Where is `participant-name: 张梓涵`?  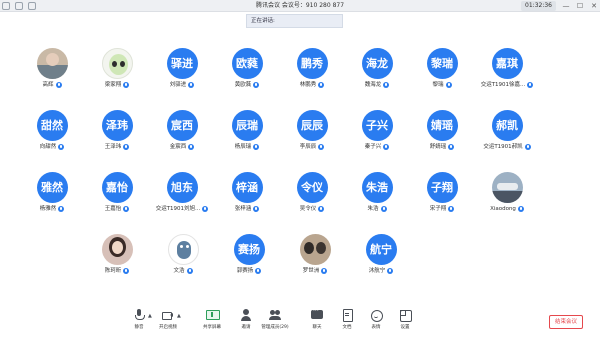 participant-name: 张梓涵 is located at coordinates (243, 209).